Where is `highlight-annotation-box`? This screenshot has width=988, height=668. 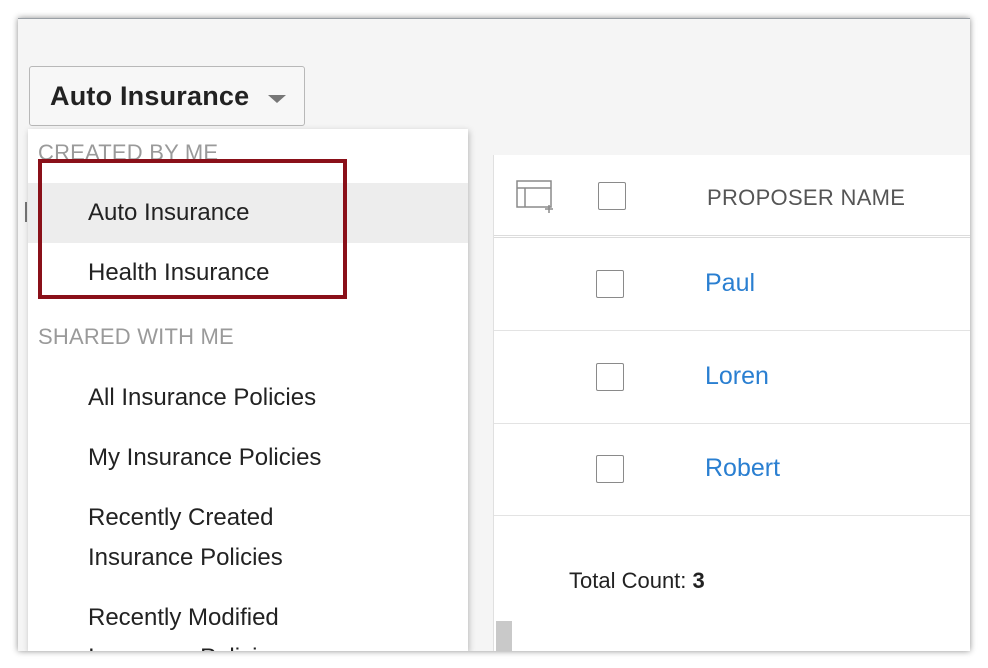 highlight-annotation-box is located at coordinates (192, 229).